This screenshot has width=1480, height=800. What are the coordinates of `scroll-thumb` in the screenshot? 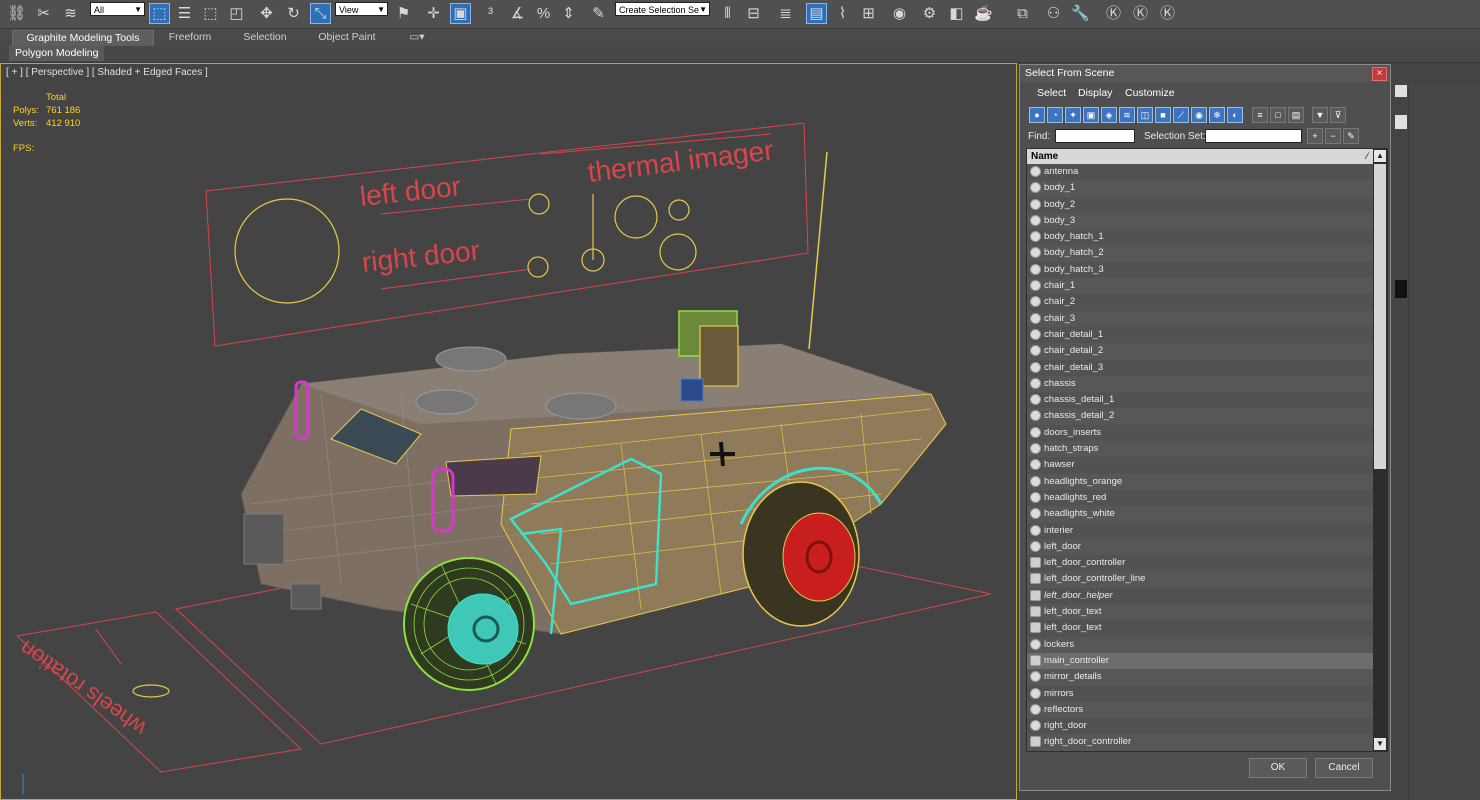 It's located at (1380, 316).